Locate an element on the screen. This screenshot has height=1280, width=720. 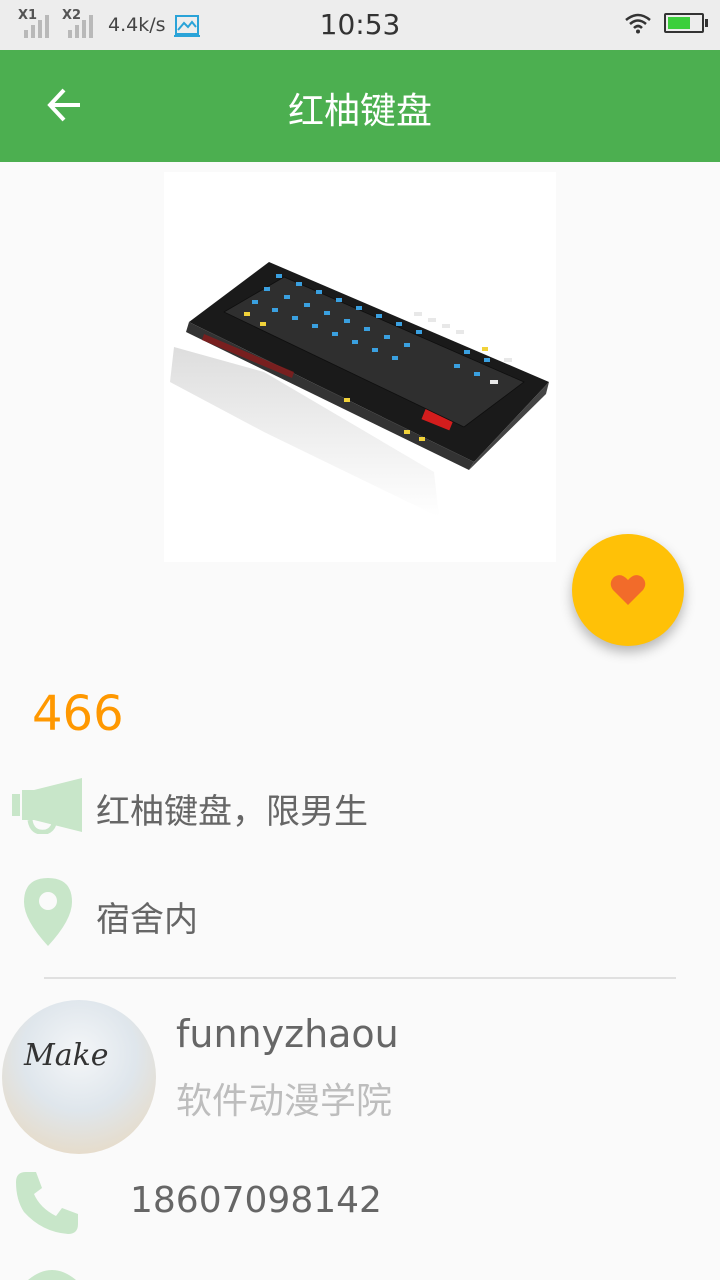
divider is located at coordinates (360, 978).